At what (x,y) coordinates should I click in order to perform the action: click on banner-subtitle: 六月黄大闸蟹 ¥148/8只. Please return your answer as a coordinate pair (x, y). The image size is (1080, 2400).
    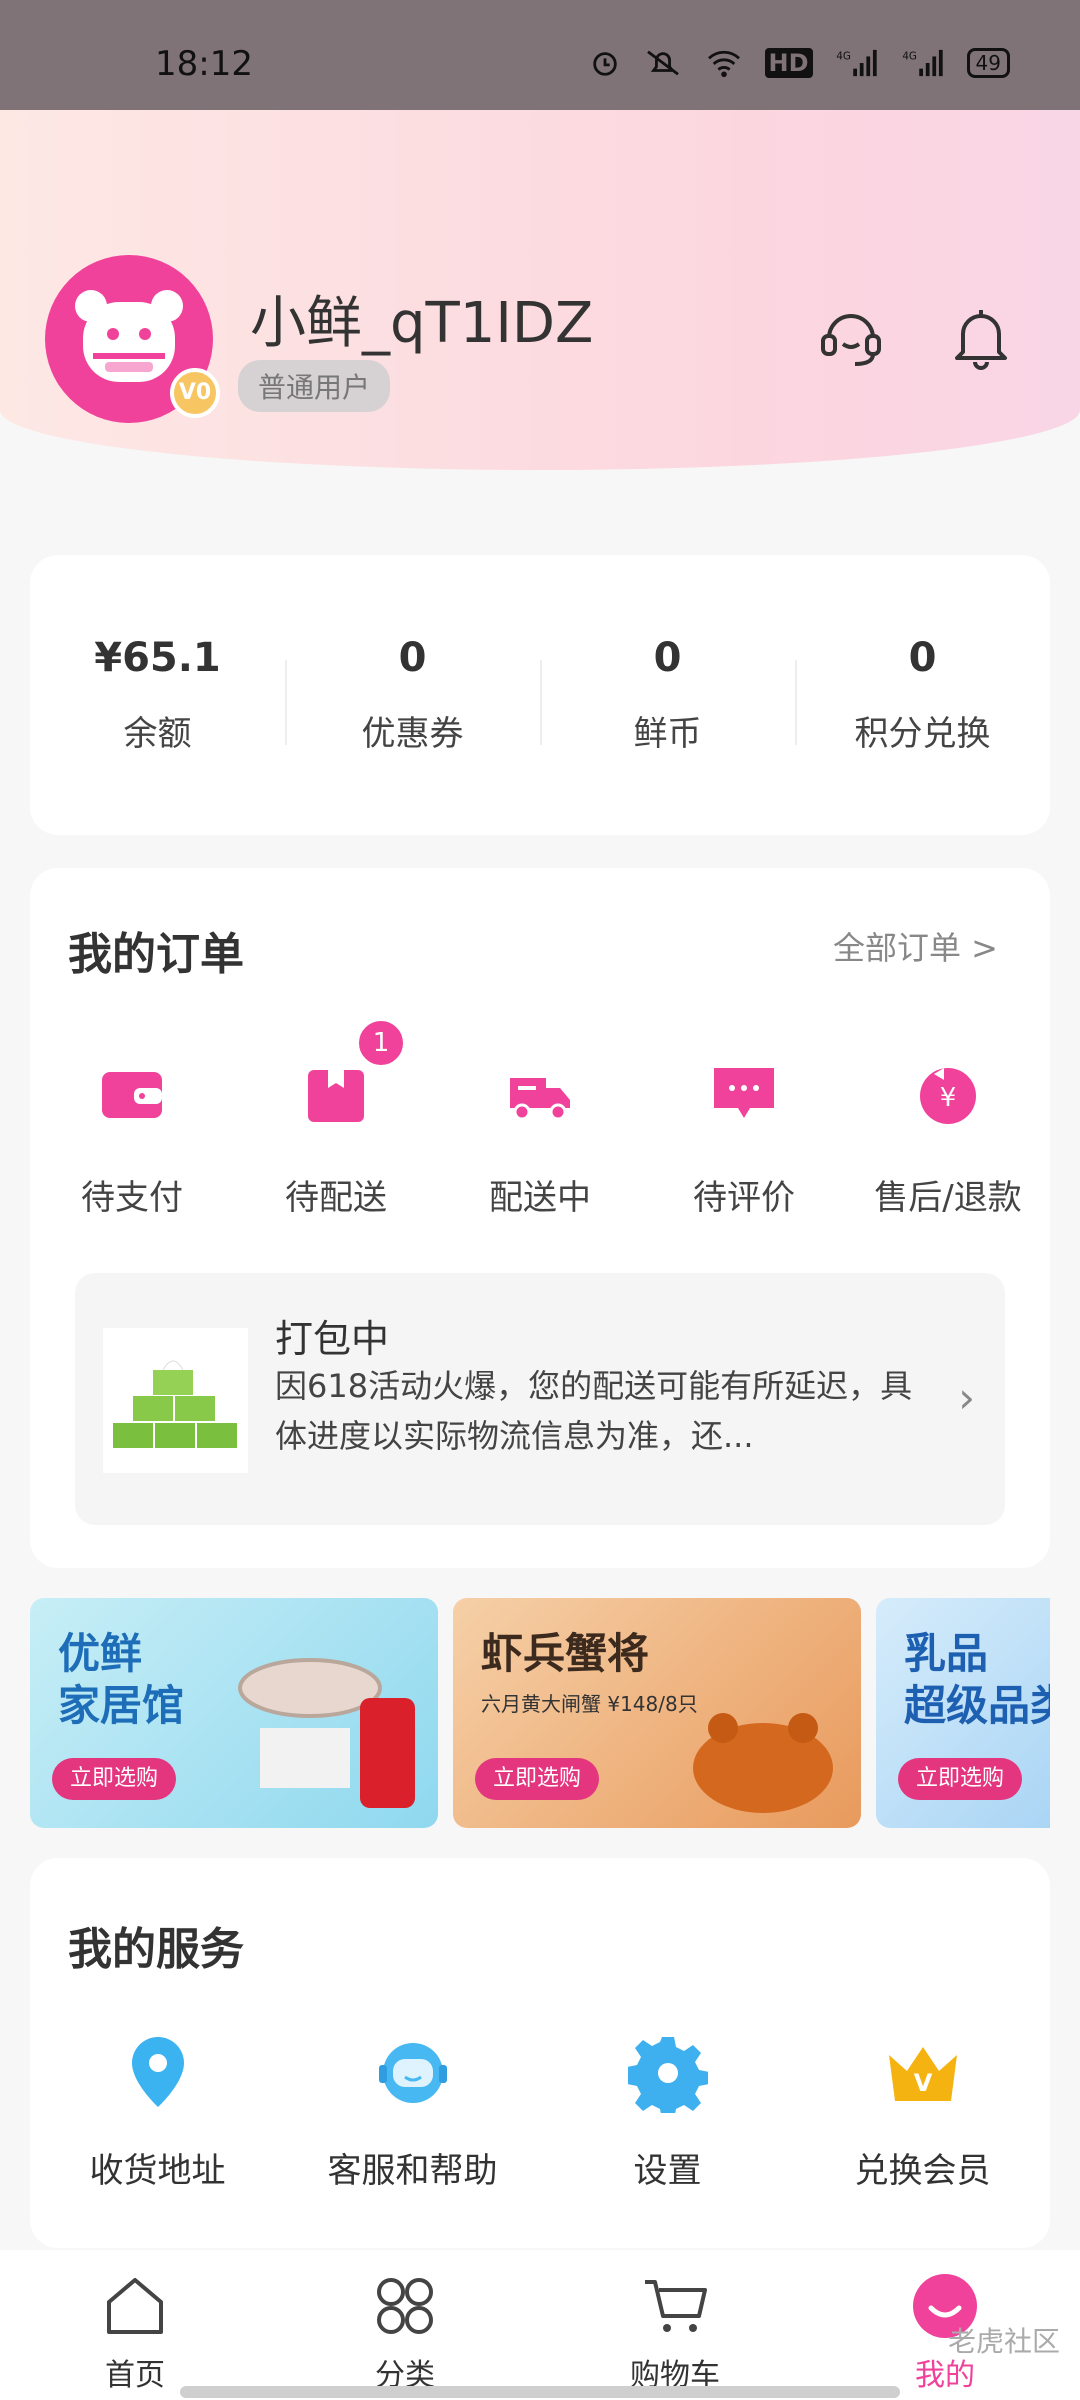
    Looking at the image, I should click on (589, 1704).